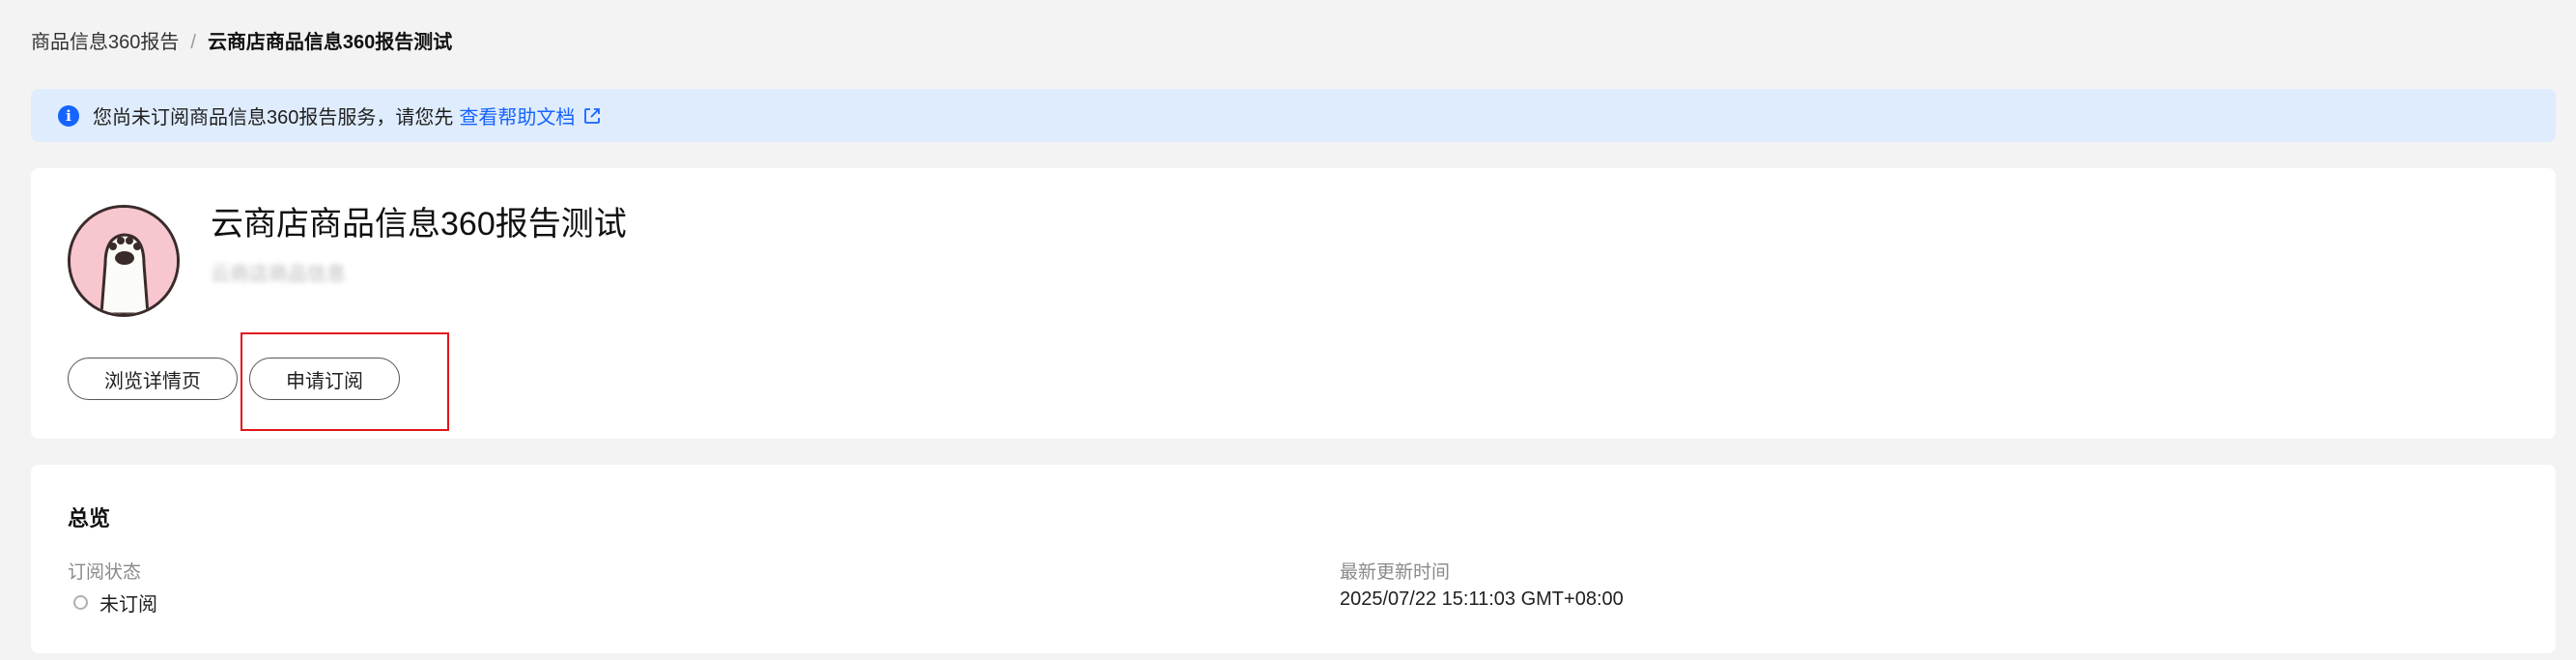 The height and width of the screenshot is (660, 2576). I want to click on info-icon: i, so click(68, 116).